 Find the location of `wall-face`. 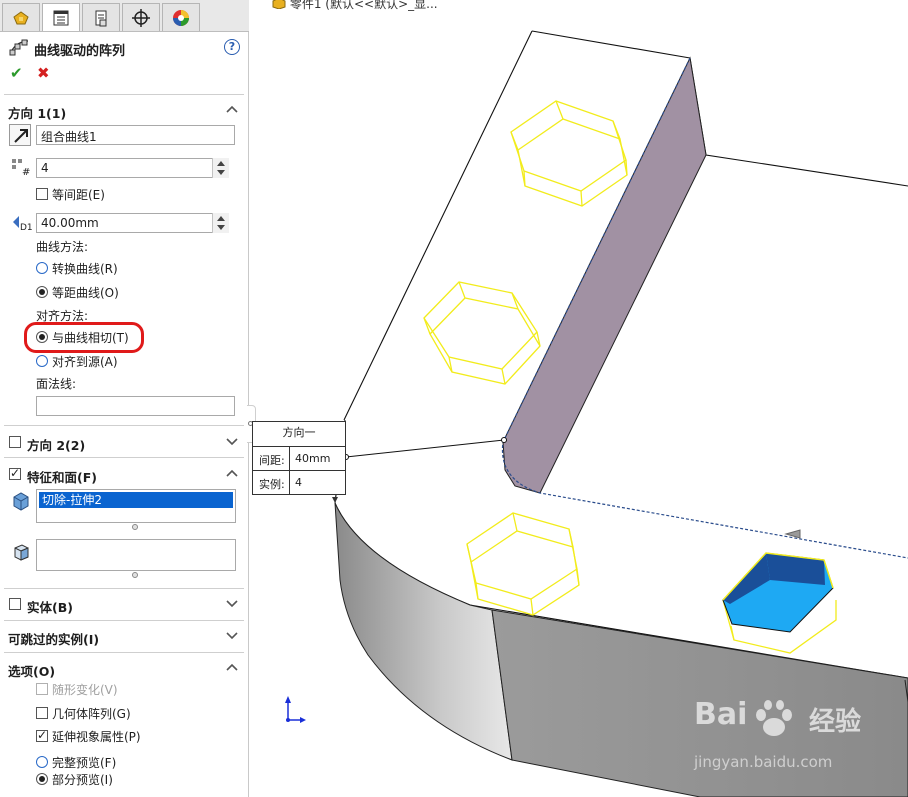

wall-face is located at coordinates (604, 275).